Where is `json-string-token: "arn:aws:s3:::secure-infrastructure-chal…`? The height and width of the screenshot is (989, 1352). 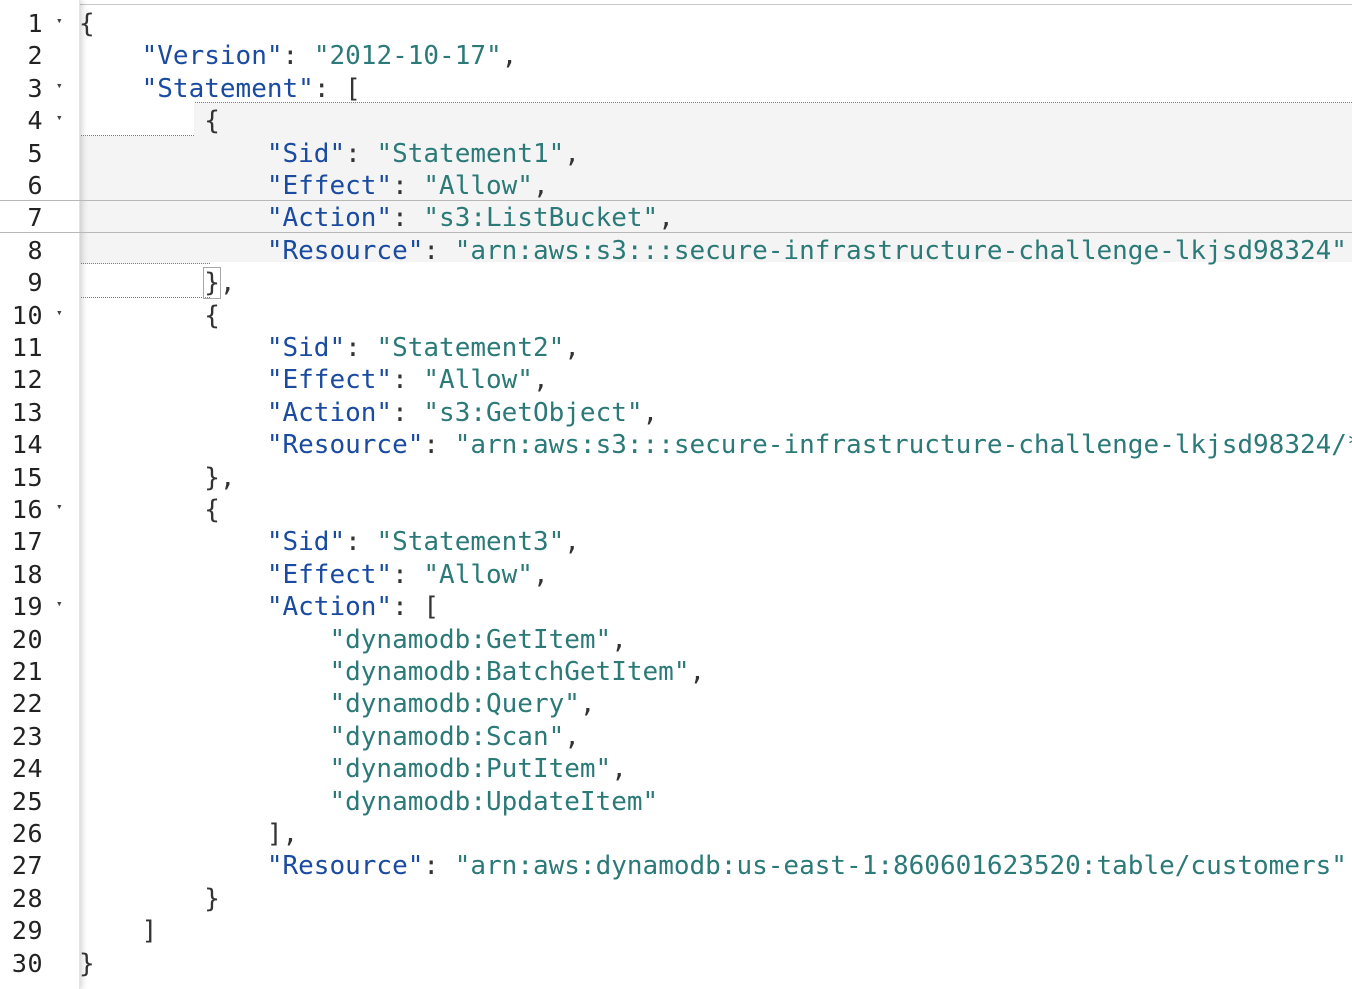 json-string-token: "arn:aws:s3:::secure-infrastructure-chal… is located at coordinates (900, 250).